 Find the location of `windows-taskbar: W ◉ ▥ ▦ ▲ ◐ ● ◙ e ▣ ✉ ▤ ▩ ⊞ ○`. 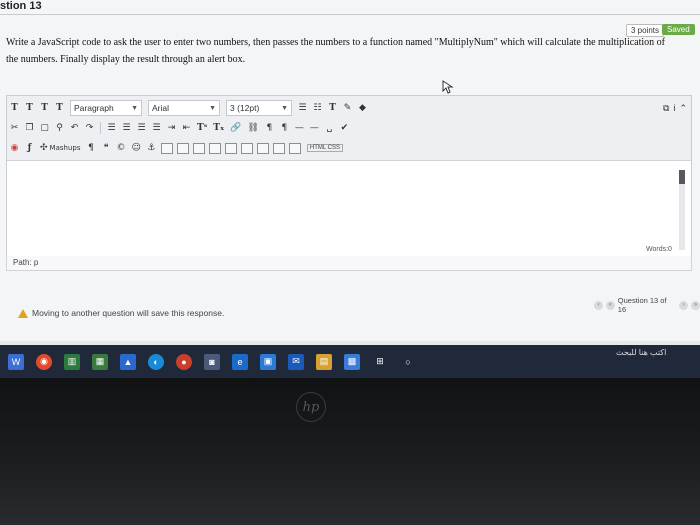

windows-taskbar: W ◉ ▥ ▦ ▲ ◐ ● ◙ e ▣ ✉ ▤ ▩ ⊞ ○ is located at coordinates (350, 361).